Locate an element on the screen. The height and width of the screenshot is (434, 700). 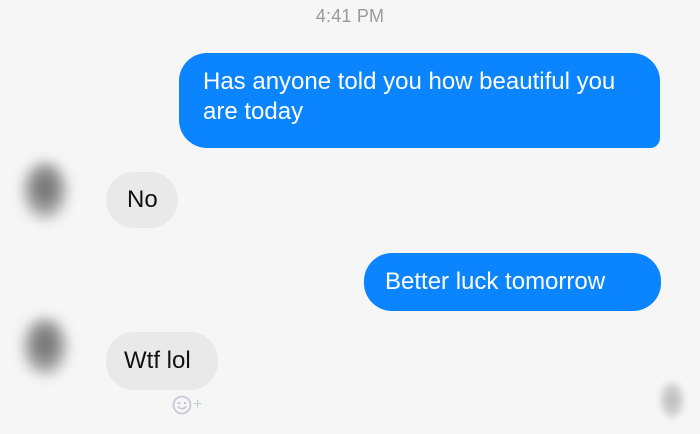
incoming-message-bubble: No is located at coordinates (142, 200).